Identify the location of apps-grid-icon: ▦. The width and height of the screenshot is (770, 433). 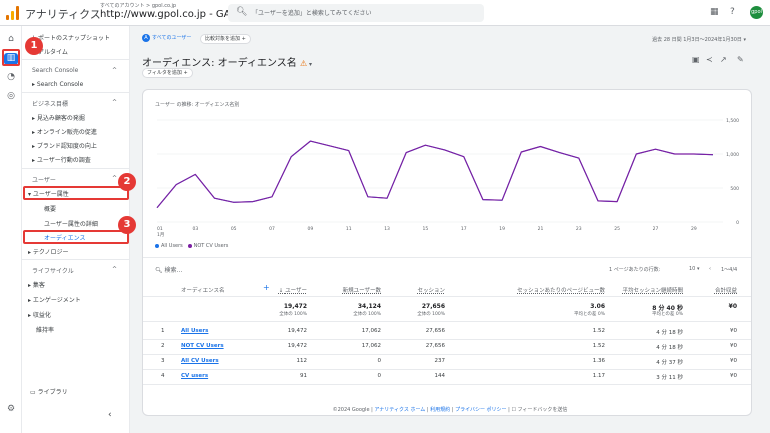
(714, 12).